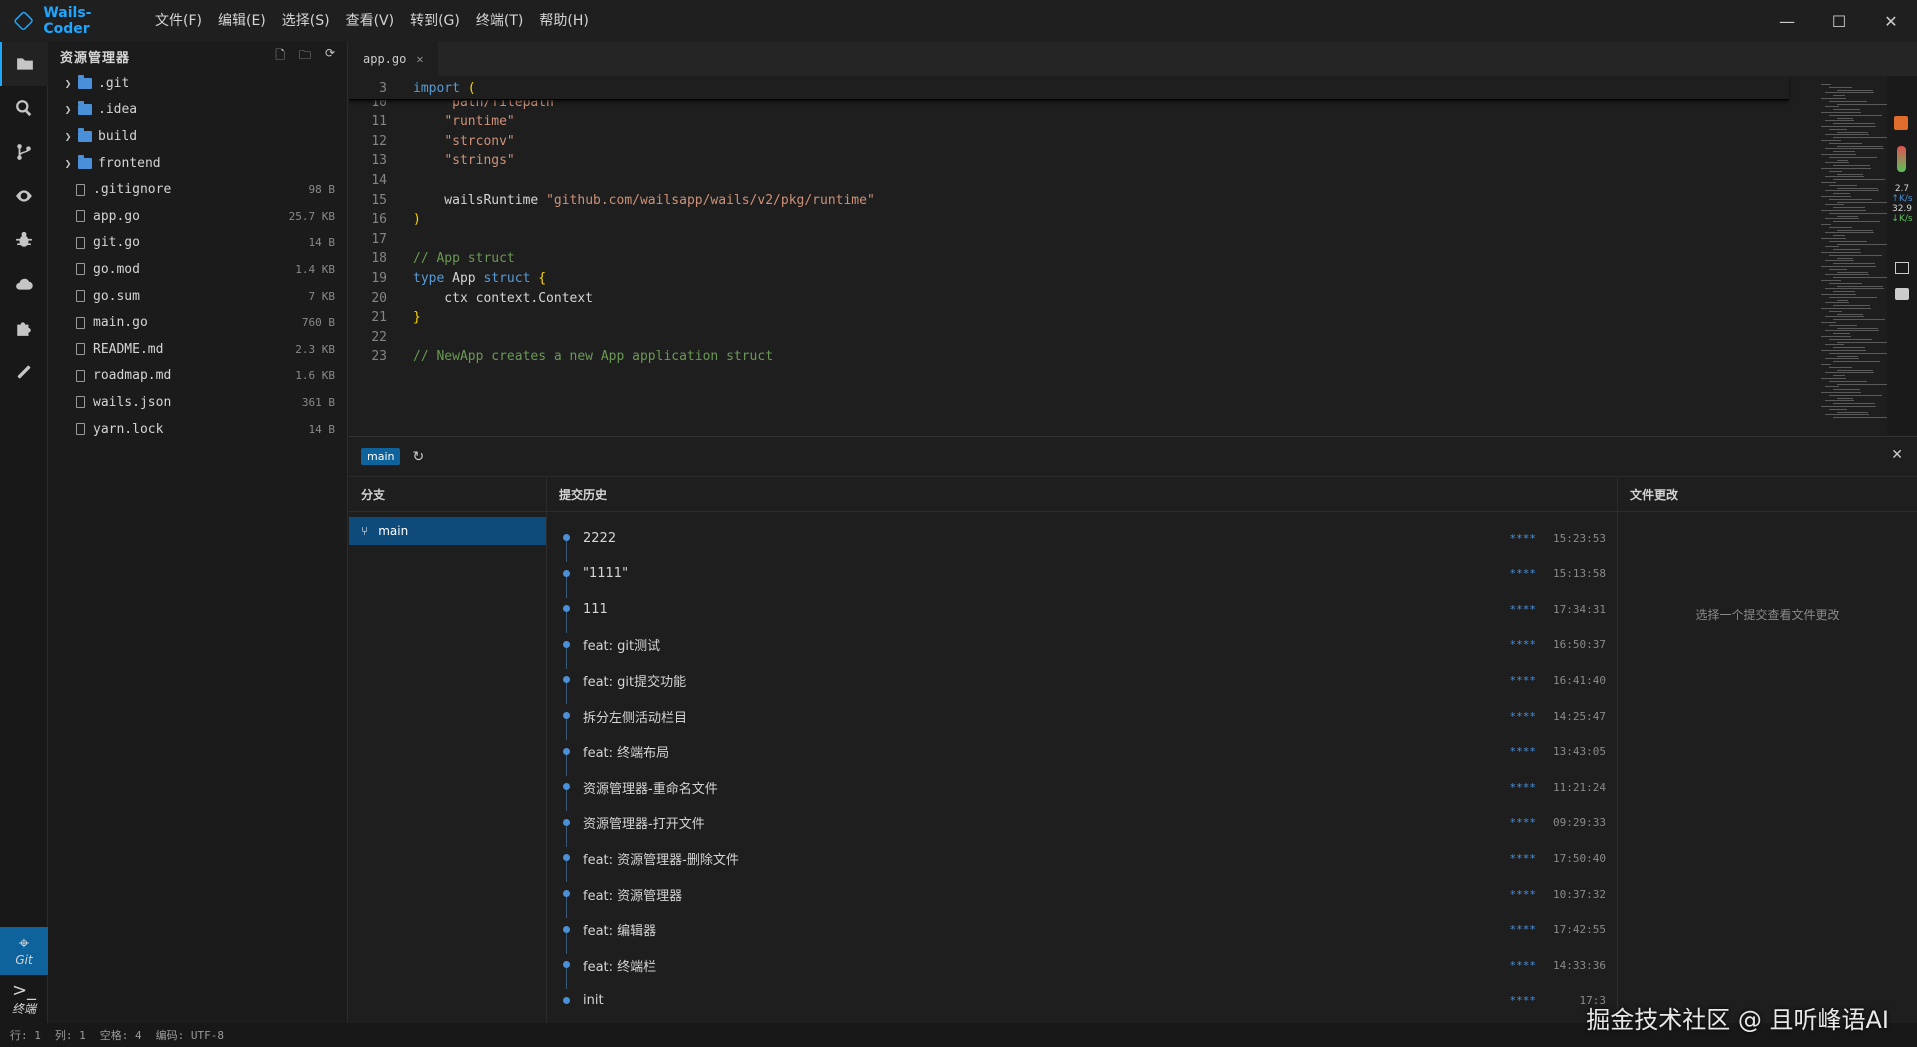 Image resolution: width=1917 pixels, height=1047 pixels. What do you see at coordinates (419, 59) in the screenshot?
I see `close-tab-icon: ✕` at bounding box center [419, 59].